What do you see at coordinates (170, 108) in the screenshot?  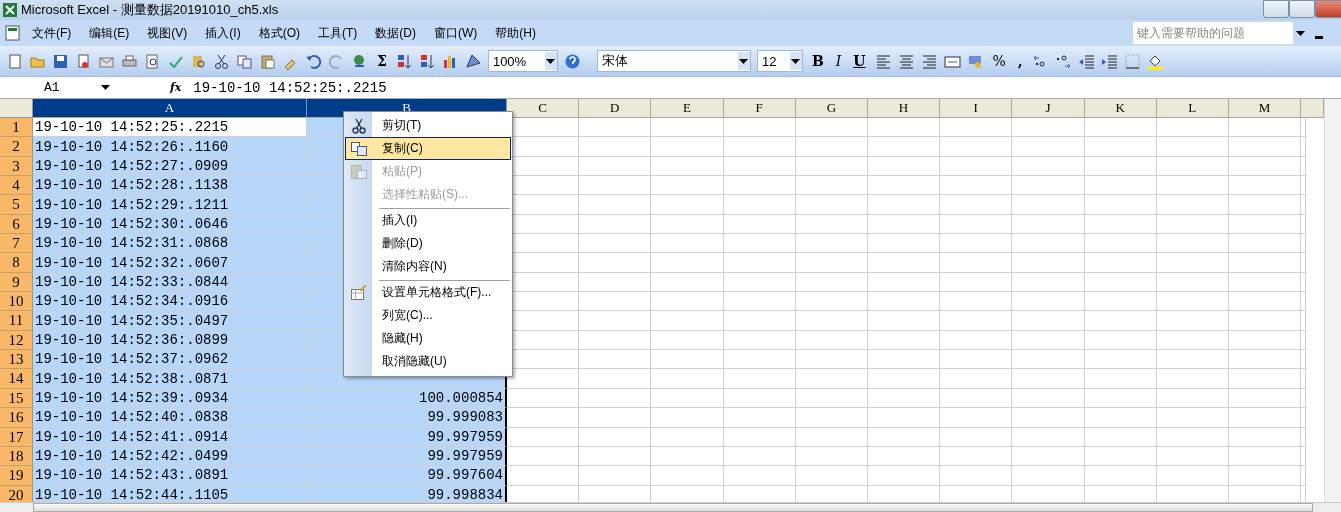 I see `column-header: A` at bounding box center [170, 108].